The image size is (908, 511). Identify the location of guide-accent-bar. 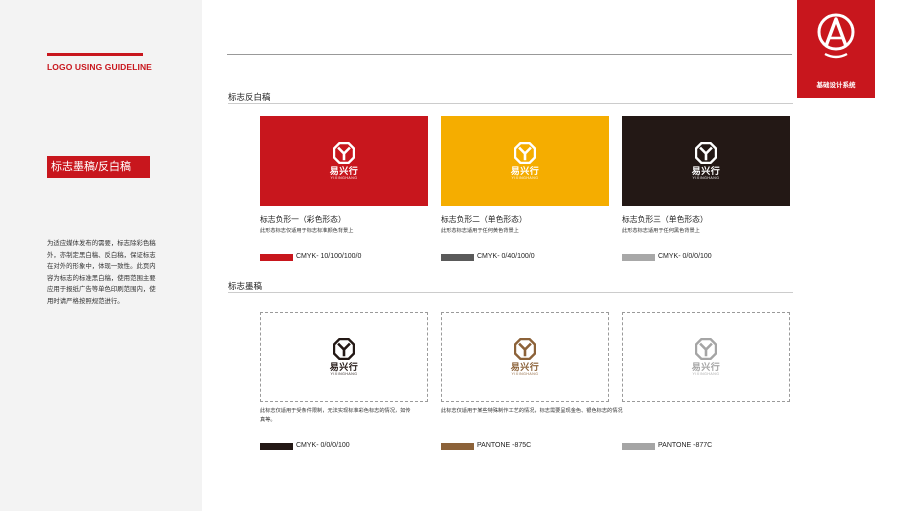
(95, 54).